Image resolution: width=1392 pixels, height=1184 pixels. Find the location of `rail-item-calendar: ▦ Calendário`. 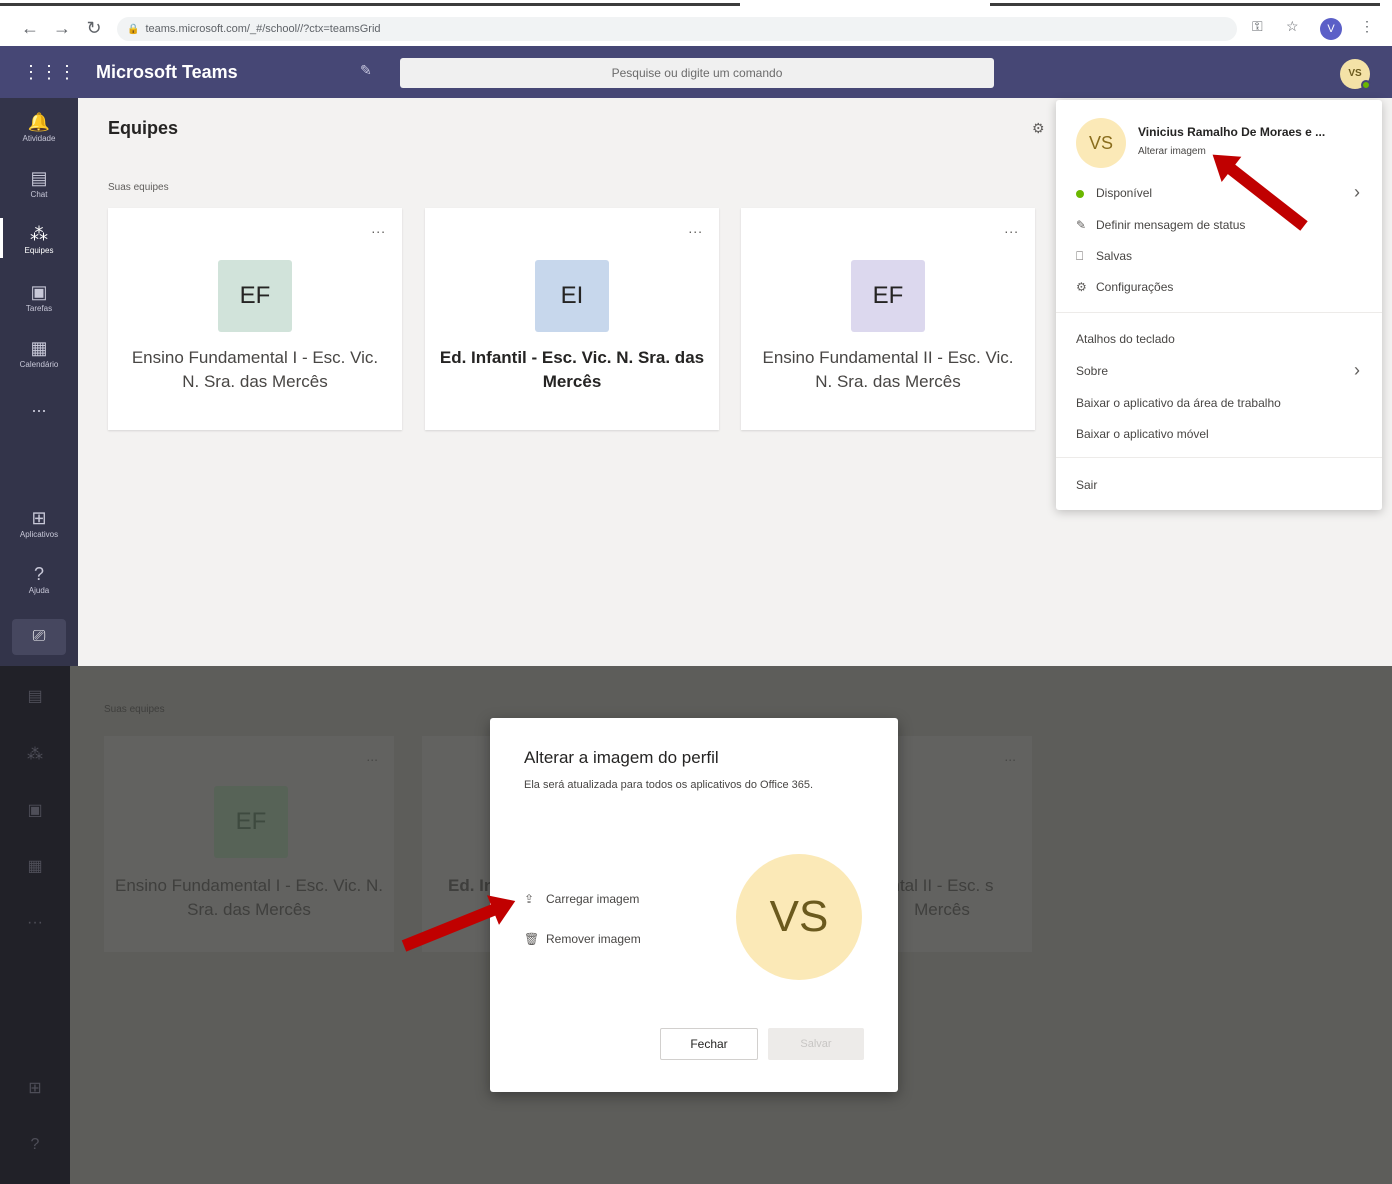

rail-item-calendar: ▦ Calendário is located at coordinates (39, 354).